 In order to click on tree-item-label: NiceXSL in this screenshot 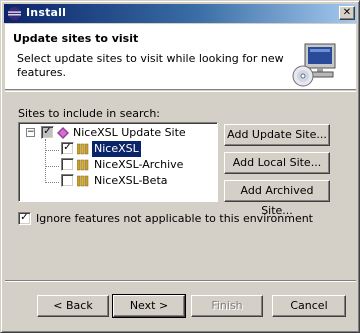, I will do `click(116, 149)`.